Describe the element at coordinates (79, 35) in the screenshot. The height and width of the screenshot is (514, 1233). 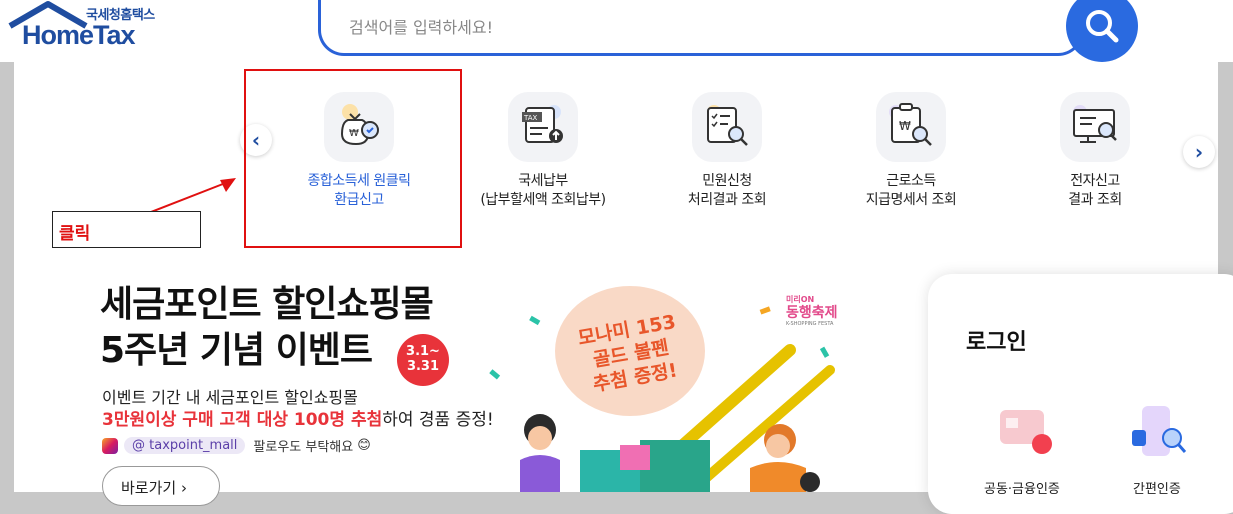
I see `logo-text: HomeTax` at that location.